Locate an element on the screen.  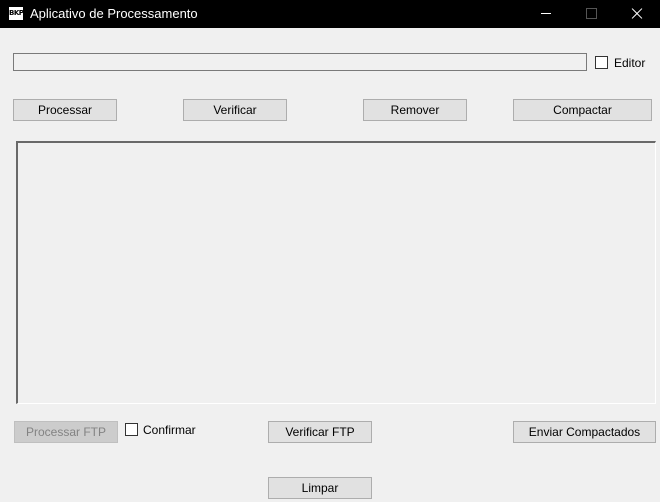
app-logo-icon: BKP is located at coordinates (16, 13).